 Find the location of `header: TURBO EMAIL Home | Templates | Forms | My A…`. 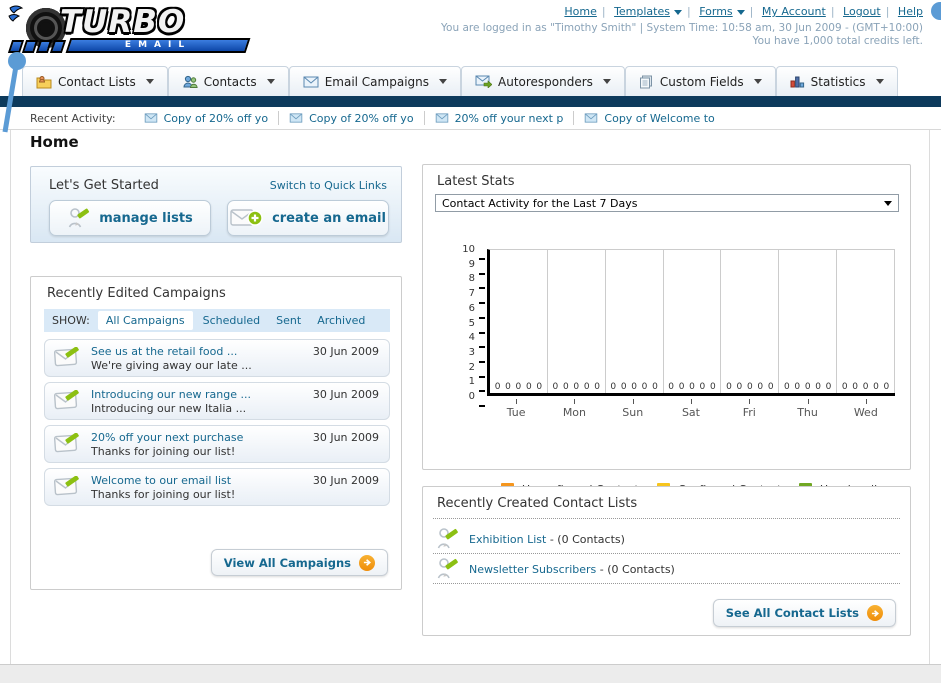

header: TURBO EMAIL Home | Templates | Forms | My A… is located at coordinates (470, 31).